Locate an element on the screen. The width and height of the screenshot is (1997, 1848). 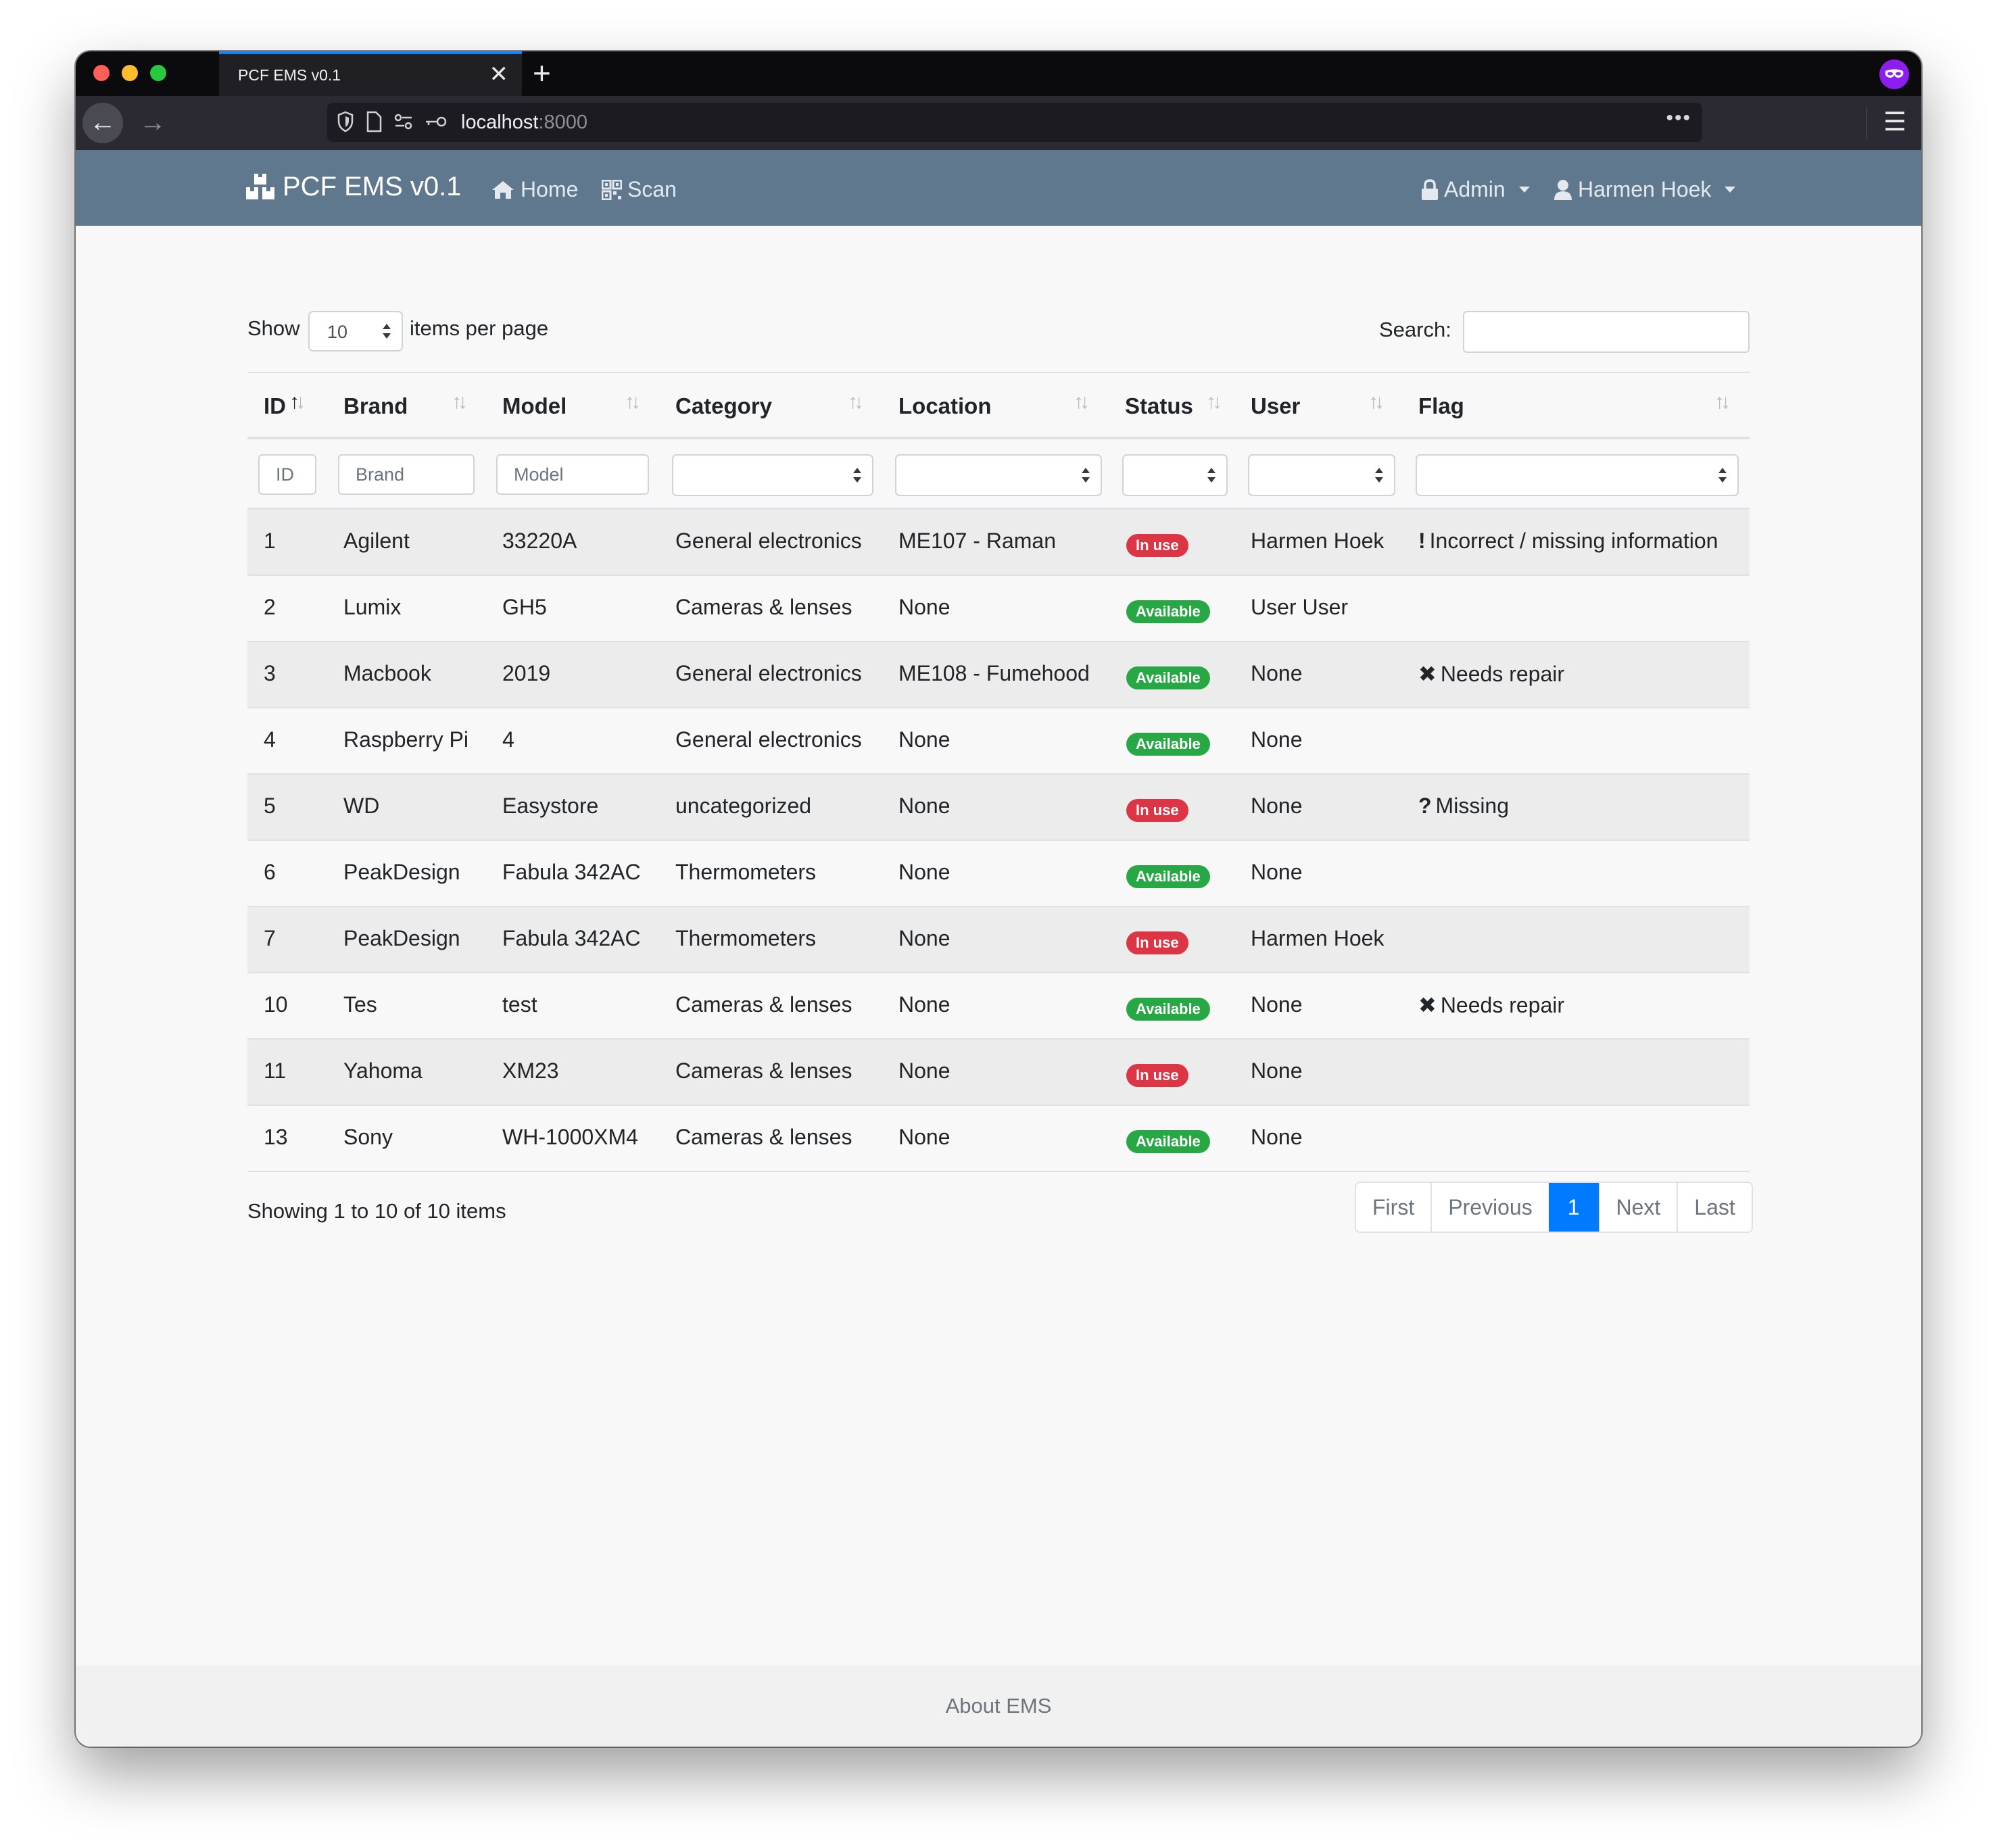
status-badge: Available is located at coordinates (1168, 876).